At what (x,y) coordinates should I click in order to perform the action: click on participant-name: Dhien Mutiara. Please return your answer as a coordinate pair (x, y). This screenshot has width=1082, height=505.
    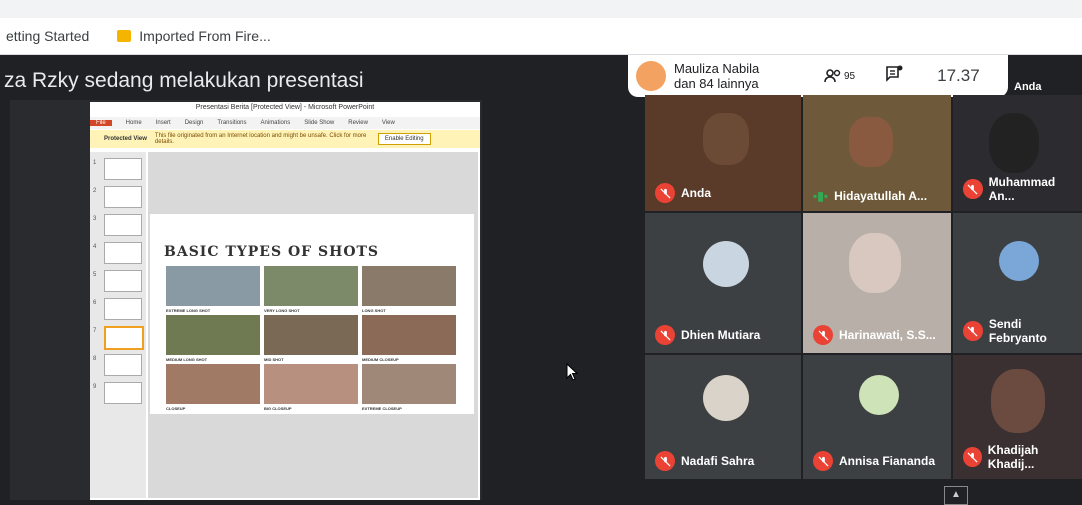
    Looking at the image, I should click on (707, 335).